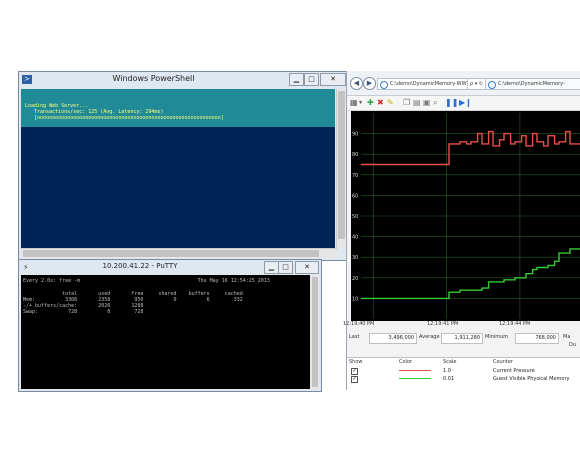 The image size is (580, 460). What do you see at coordinates (465, 103) in the screenshot?
I see `next-icon: ▶❙` at bounding box center [465, 103].